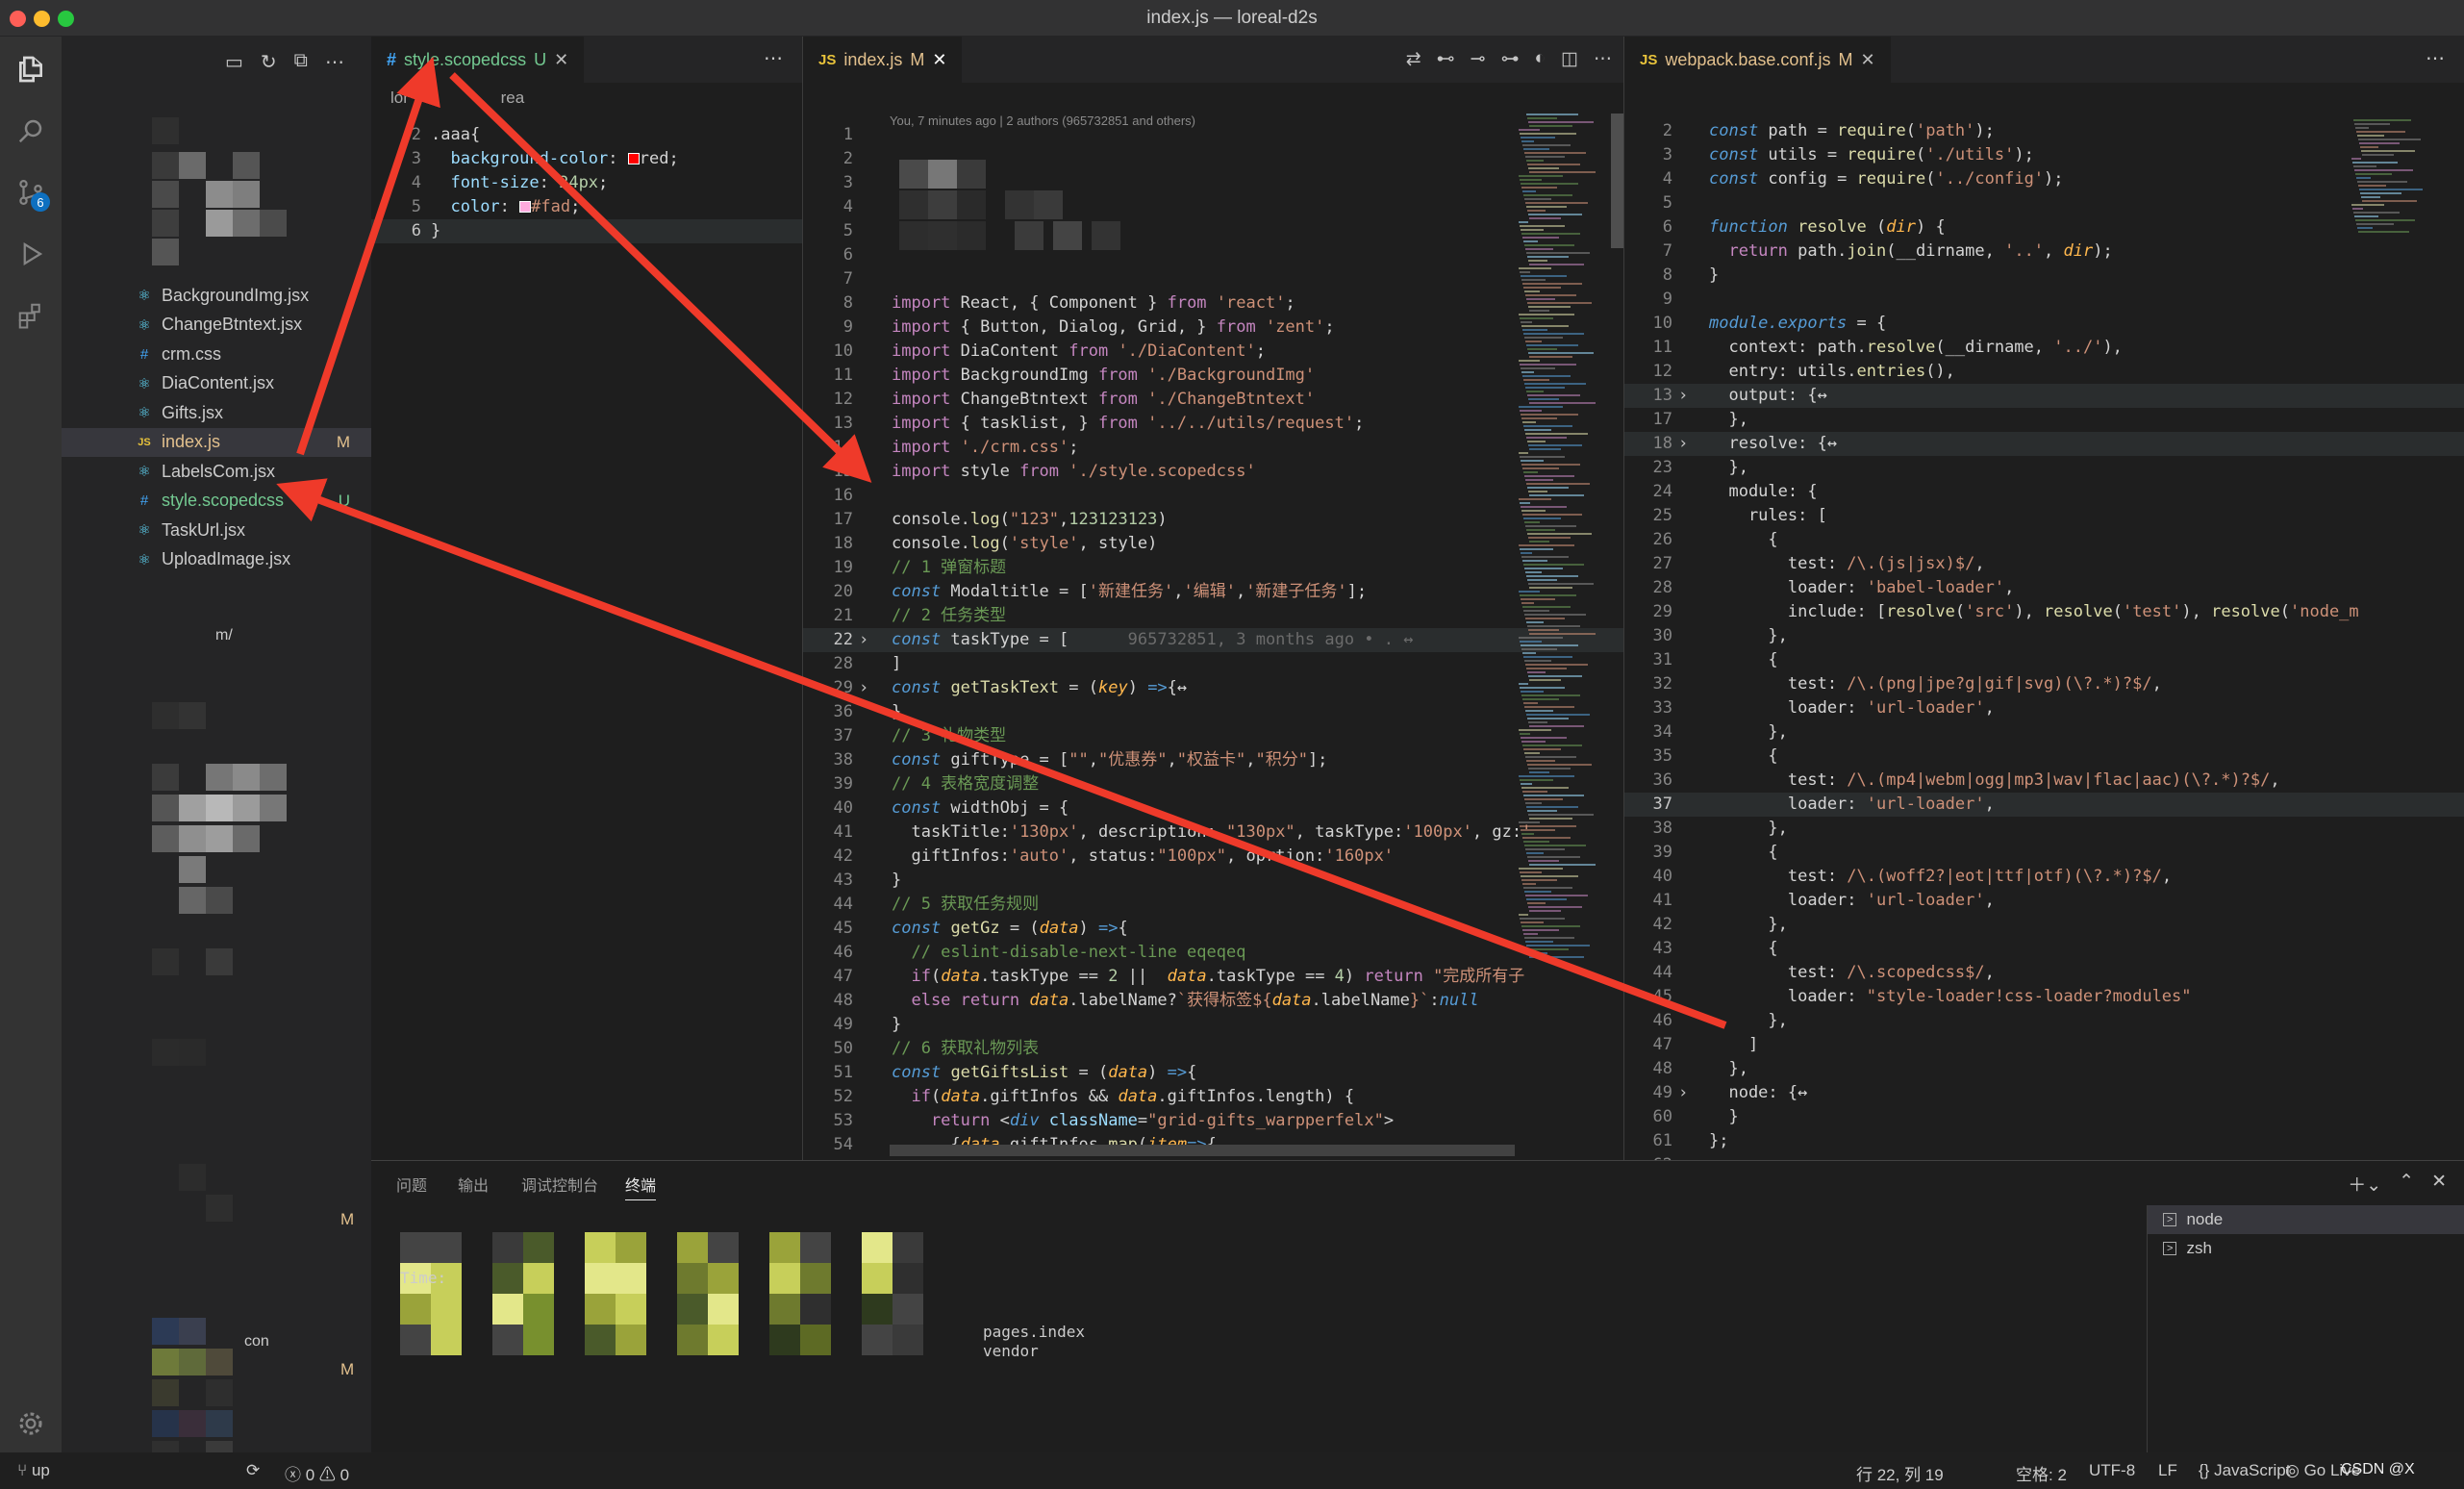 This screenshot has height=1489, width=2464. Describe the element at coordinates (1617, 181) in the screenshot. I see `vertical-scrollbar` at that location.